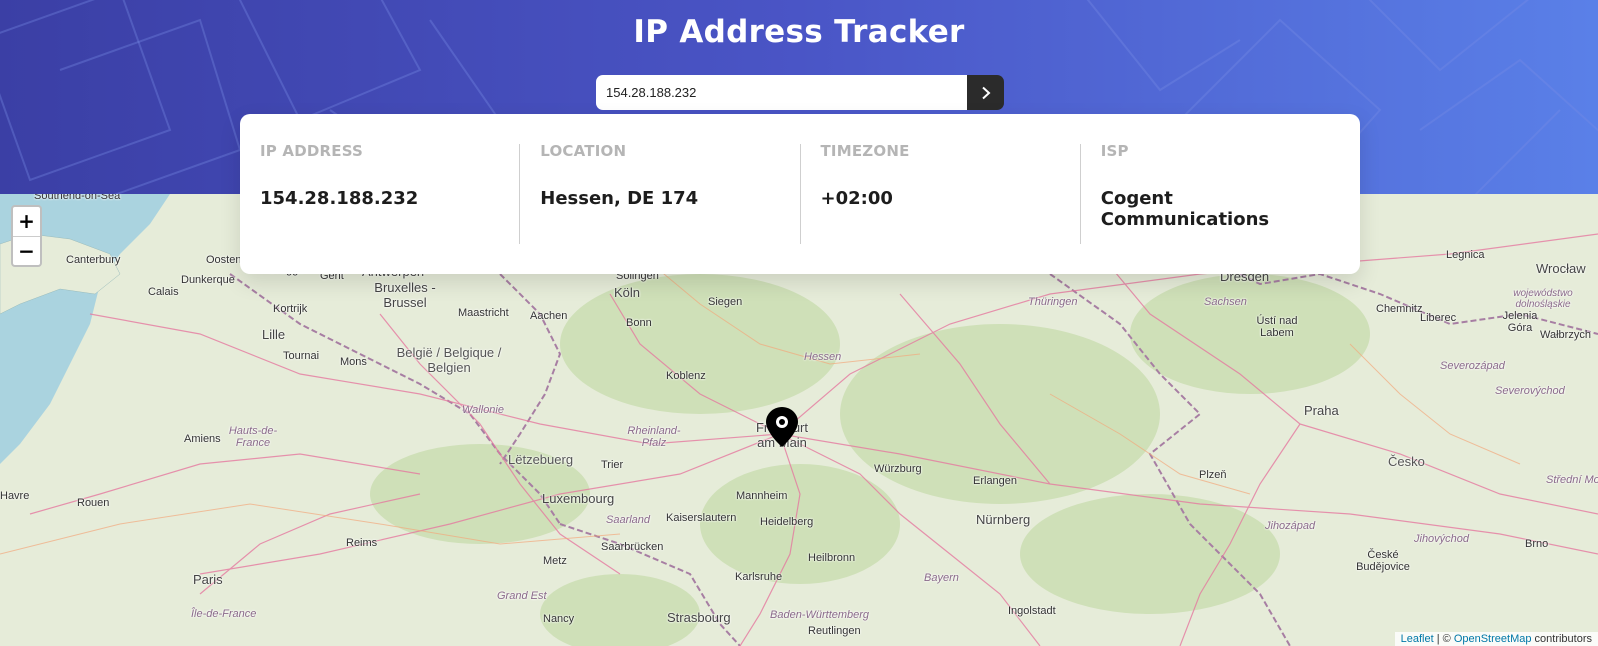  I want to click on map-label: Praha, so click(1321, 410).